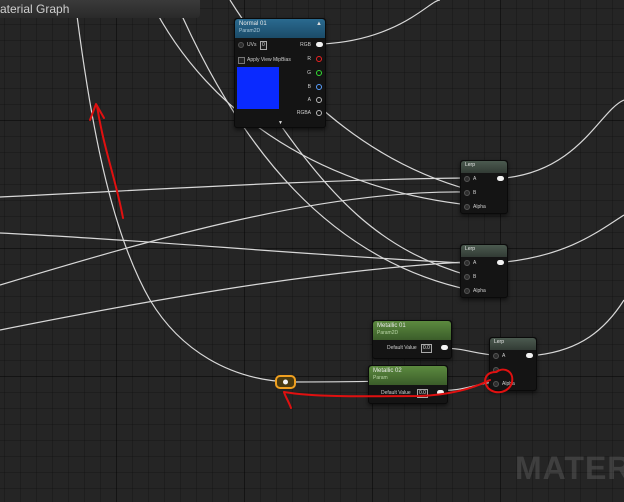  I want to click on annotation-arrowhead, so click(97, 112).